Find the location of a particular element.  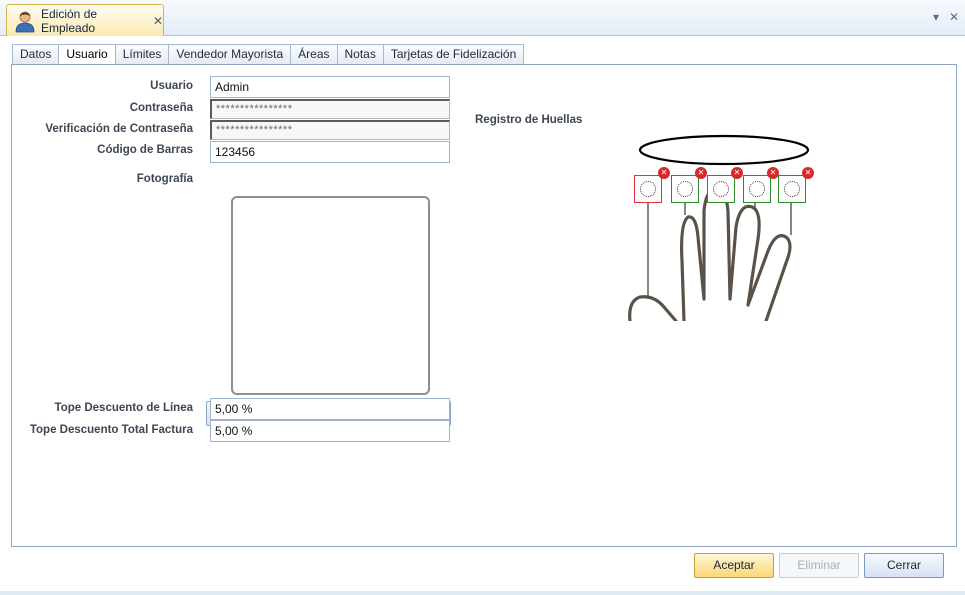

password-input: **************** is located at coordinates (330, 109).